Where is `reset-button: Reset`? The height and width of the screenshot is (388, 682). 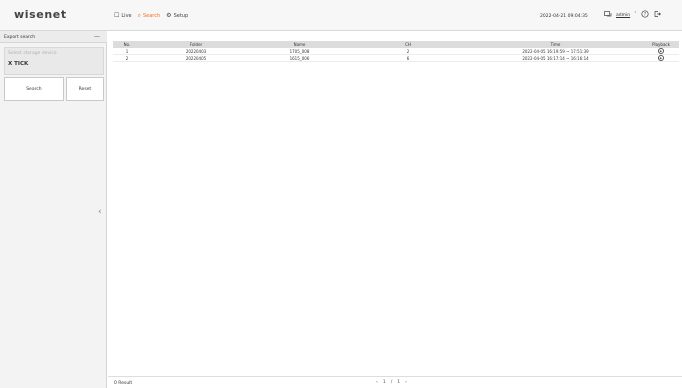 reset-button: Reset is located at coordinates (84, 89).